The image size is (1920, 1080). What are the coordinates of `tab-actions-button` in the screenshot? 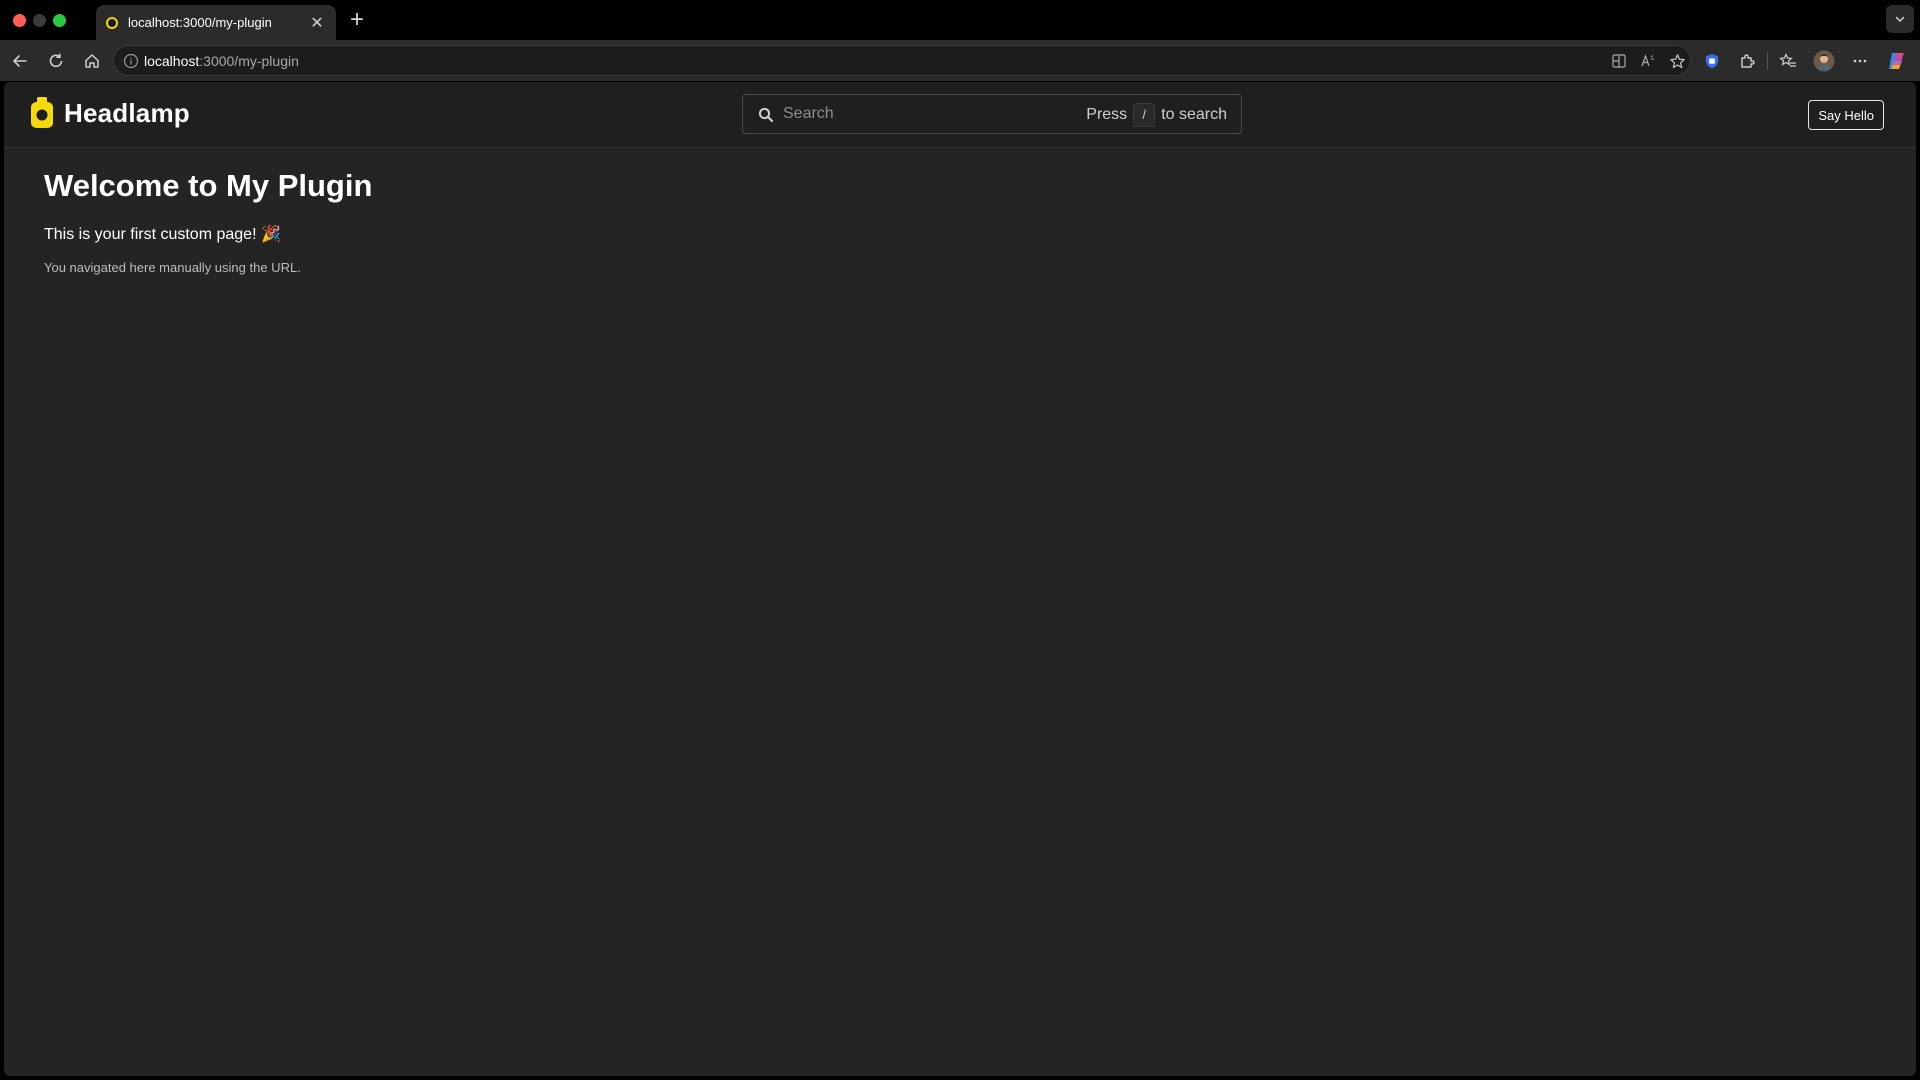 It's located at (1900, 19).